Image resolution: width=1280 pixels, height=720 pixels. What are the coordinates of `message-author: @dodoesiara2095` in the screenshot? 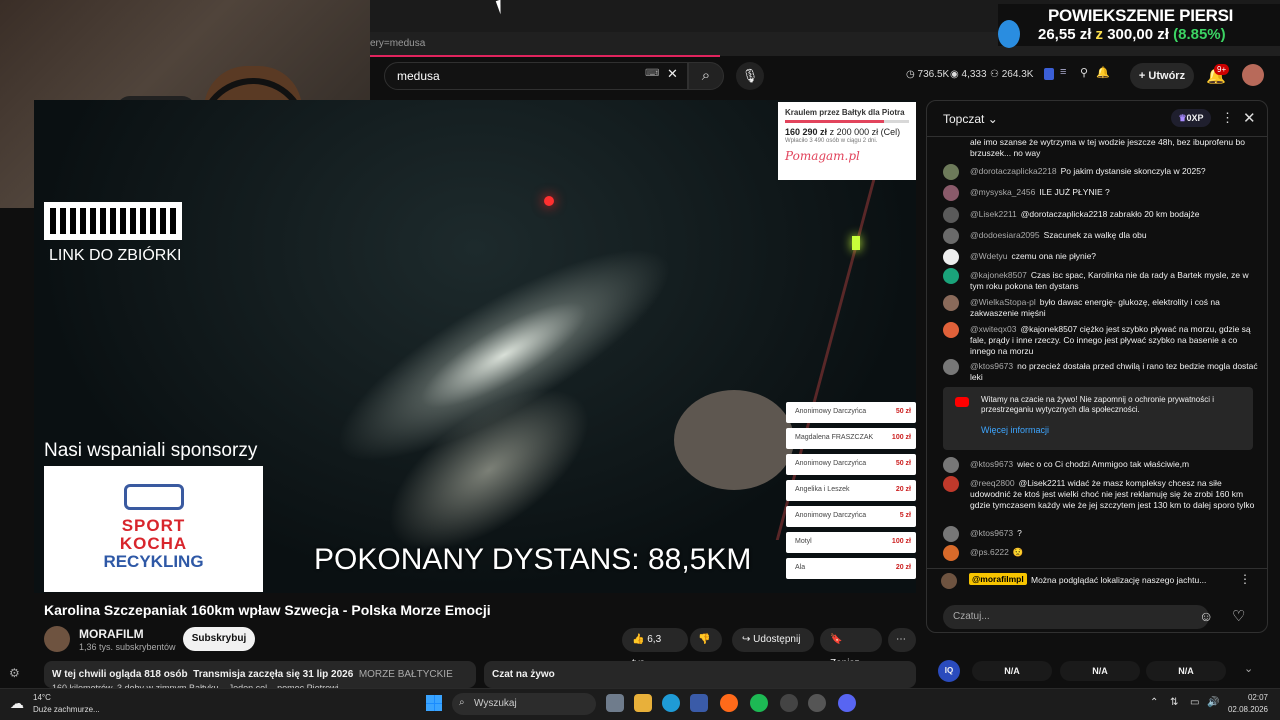 It's located at (1005, 235).